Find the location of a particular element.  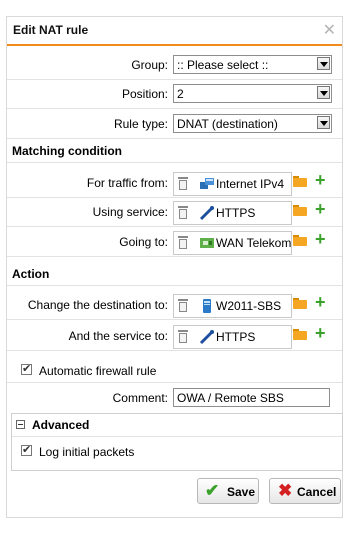

save-button-label: Save is located at coordinates (241, 492).